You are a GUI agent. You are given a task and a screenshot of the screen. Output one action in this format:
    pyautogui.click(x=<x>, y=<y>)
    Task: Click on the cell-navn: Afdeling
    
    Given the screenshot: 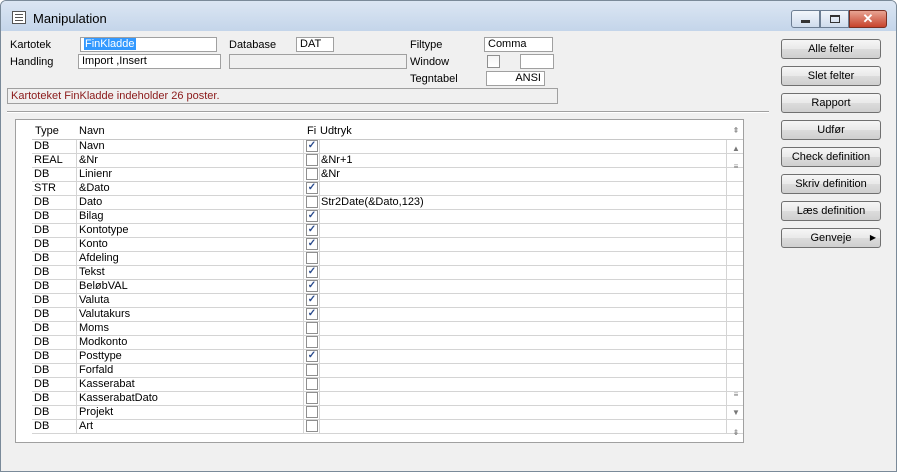 What is the action you would take?
    pyautogui.click(x=190, y=258)
    